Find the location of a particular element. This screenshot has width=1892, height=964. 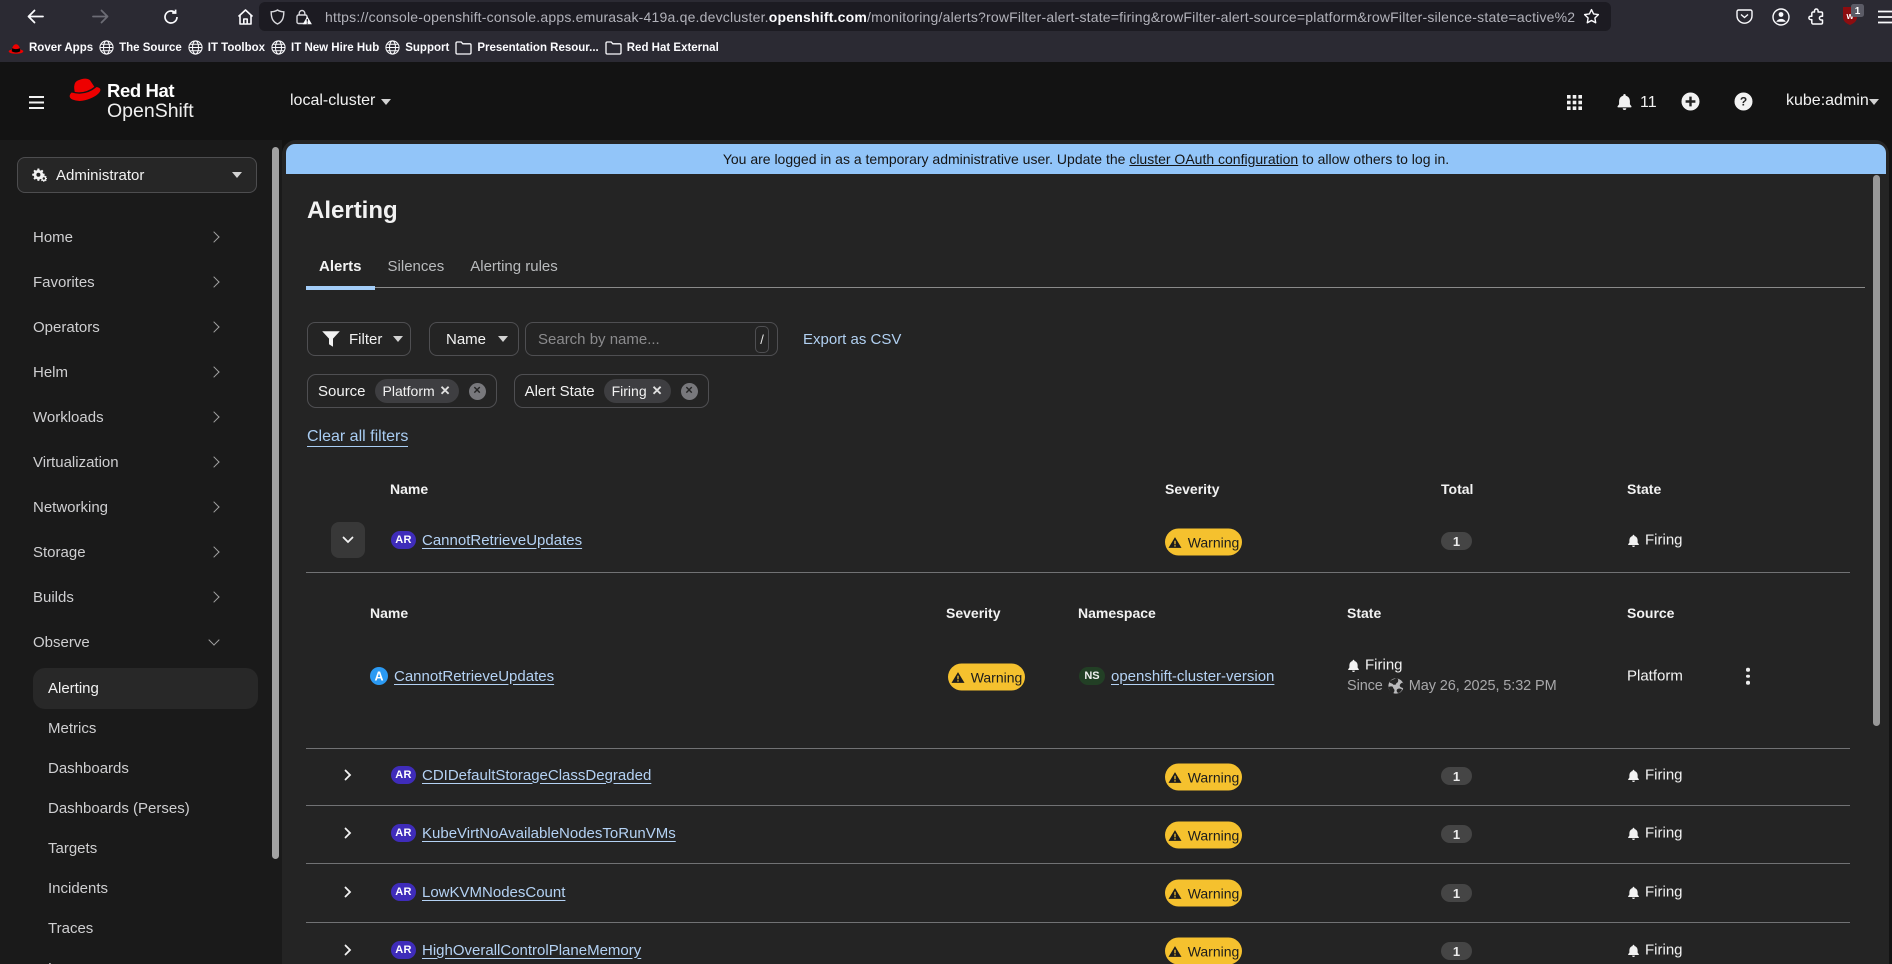

svg-text: OpenShift is located at coordinates (150, 111).